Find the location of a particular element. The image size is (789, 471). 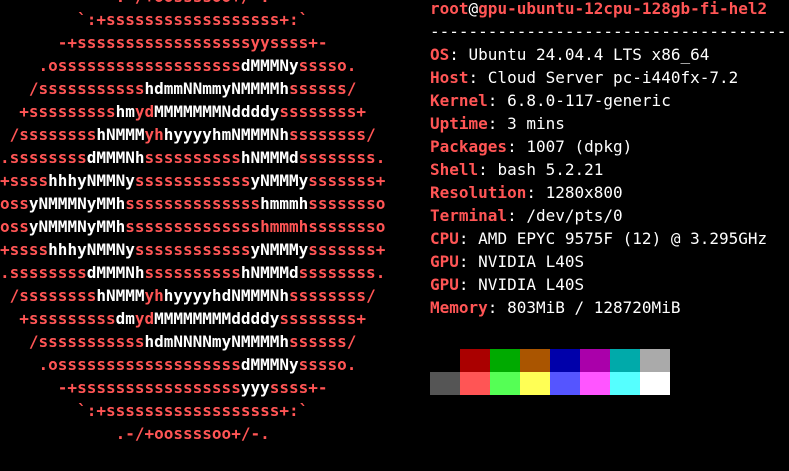

info-key: Uptime is located at coordinates (459, 123).